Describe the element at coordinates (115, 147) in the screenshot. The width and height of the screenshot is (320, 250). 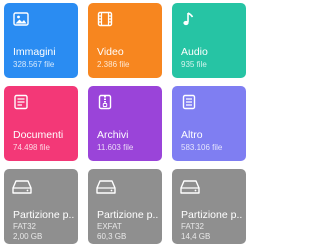
I see `tile-count: 11.603 file` at that location.